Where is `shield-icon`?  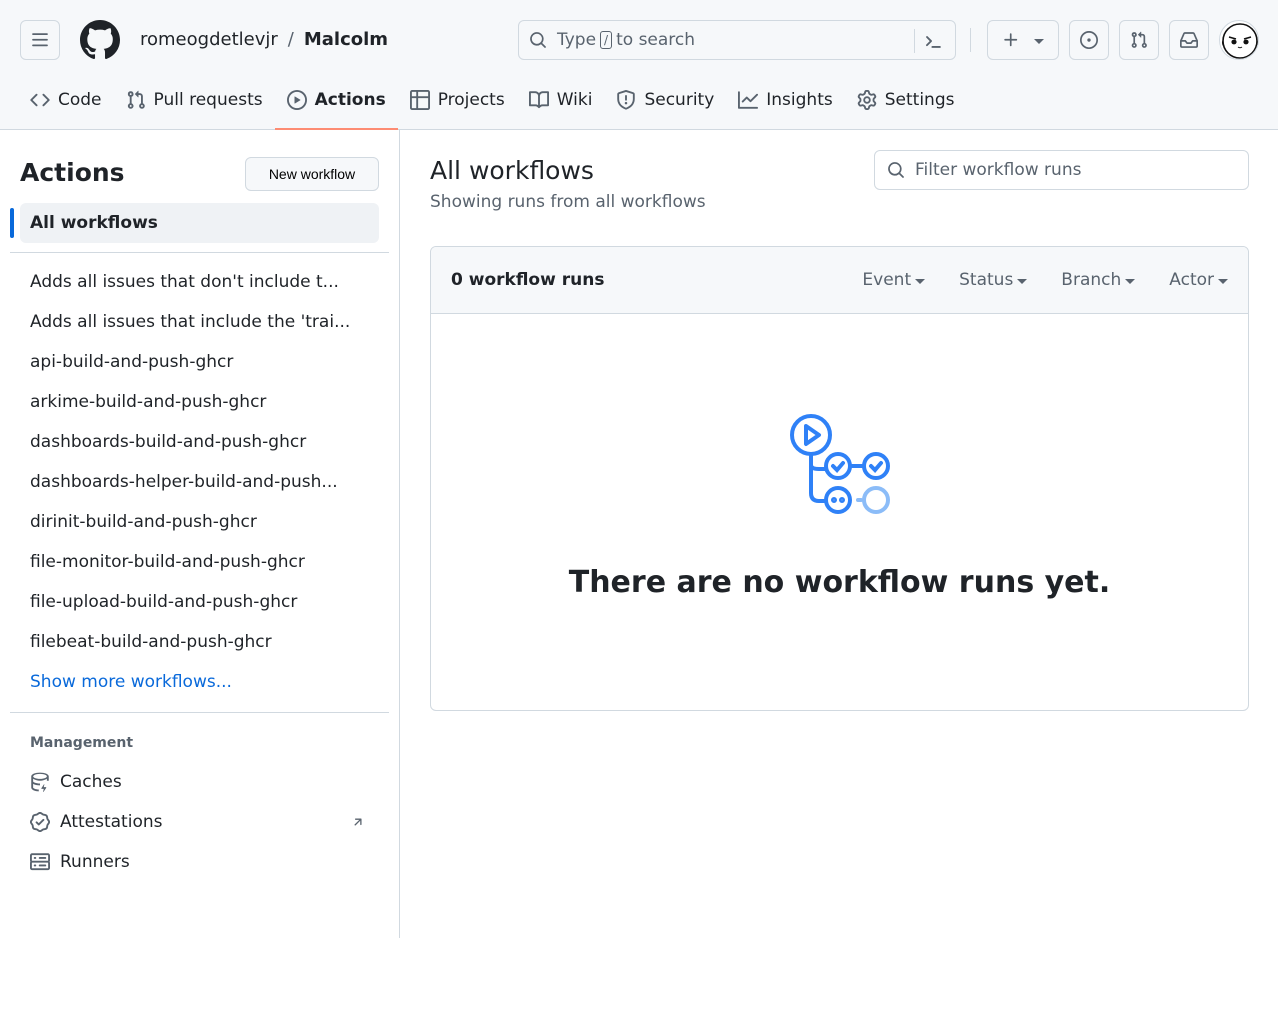 shield-icon is located at coordinates (626, 100).